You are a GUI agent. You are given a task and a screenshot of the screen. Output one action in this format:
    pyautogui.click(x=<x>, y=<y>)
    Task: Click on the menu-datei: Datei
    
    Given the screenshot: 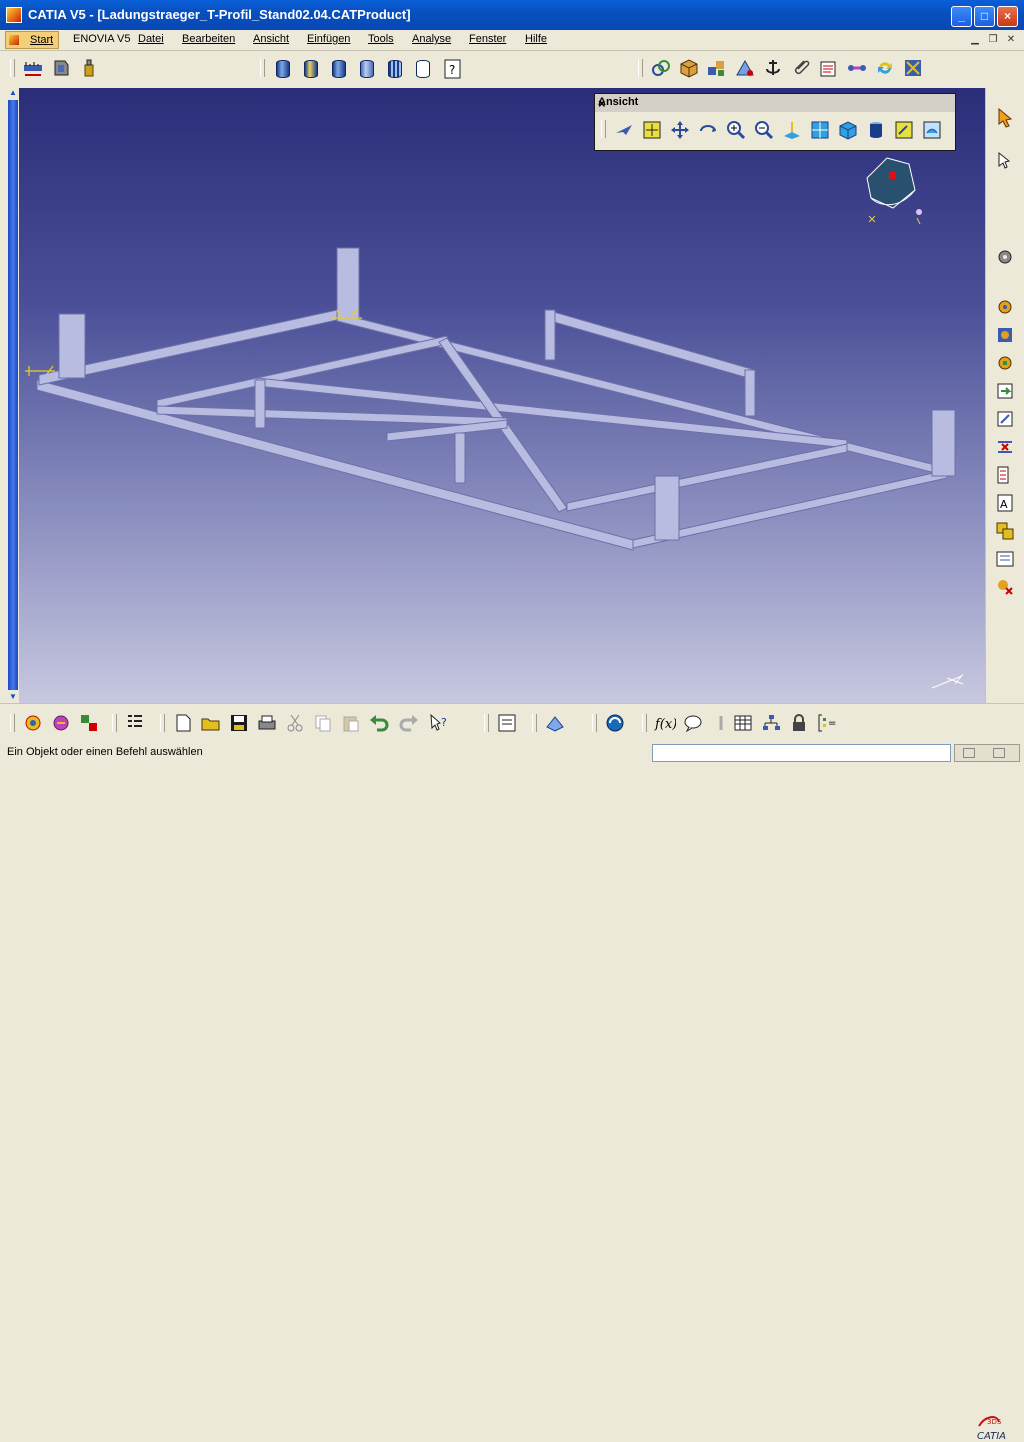 What is the action you would take?
    pyautogui.click(x=151, y=39)
    